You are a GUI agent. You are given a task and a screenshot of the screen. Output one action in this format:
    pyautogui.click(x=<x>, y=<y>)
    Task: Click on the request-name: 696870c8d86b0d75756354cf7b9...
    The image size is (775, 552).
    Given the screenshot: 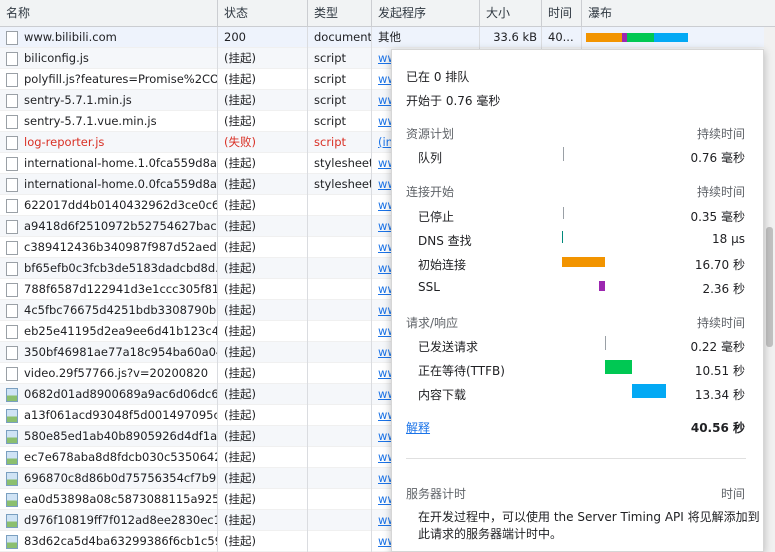 What is the action you would take?
    pyautogui.click(x=109, y=478)
    